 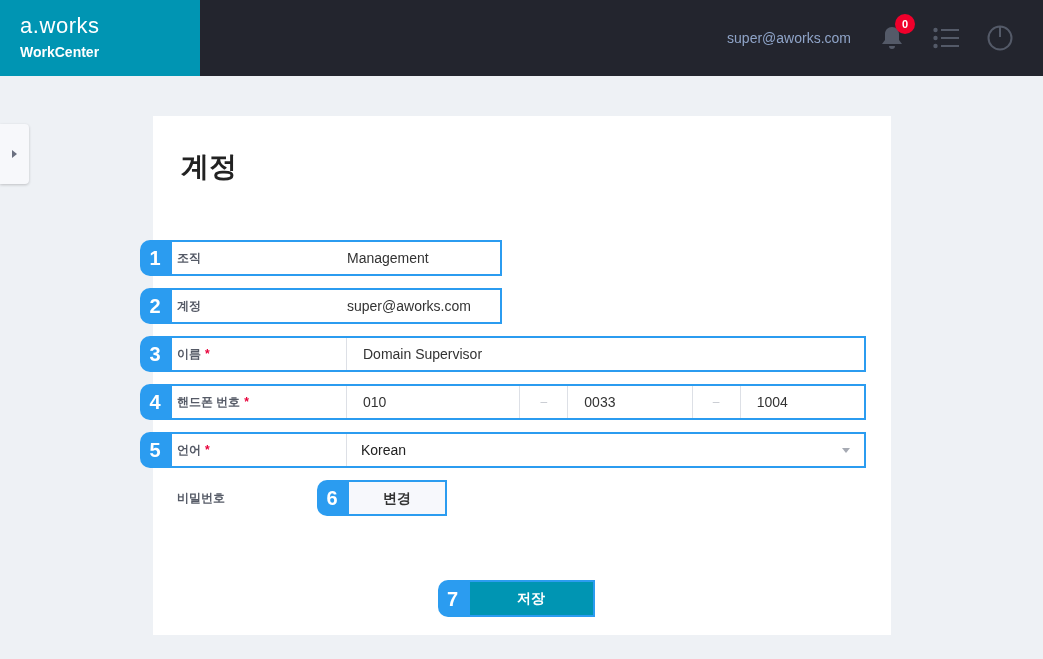 I want to click on field-label: 핸드폰 번호, so click(x=209, y=402).